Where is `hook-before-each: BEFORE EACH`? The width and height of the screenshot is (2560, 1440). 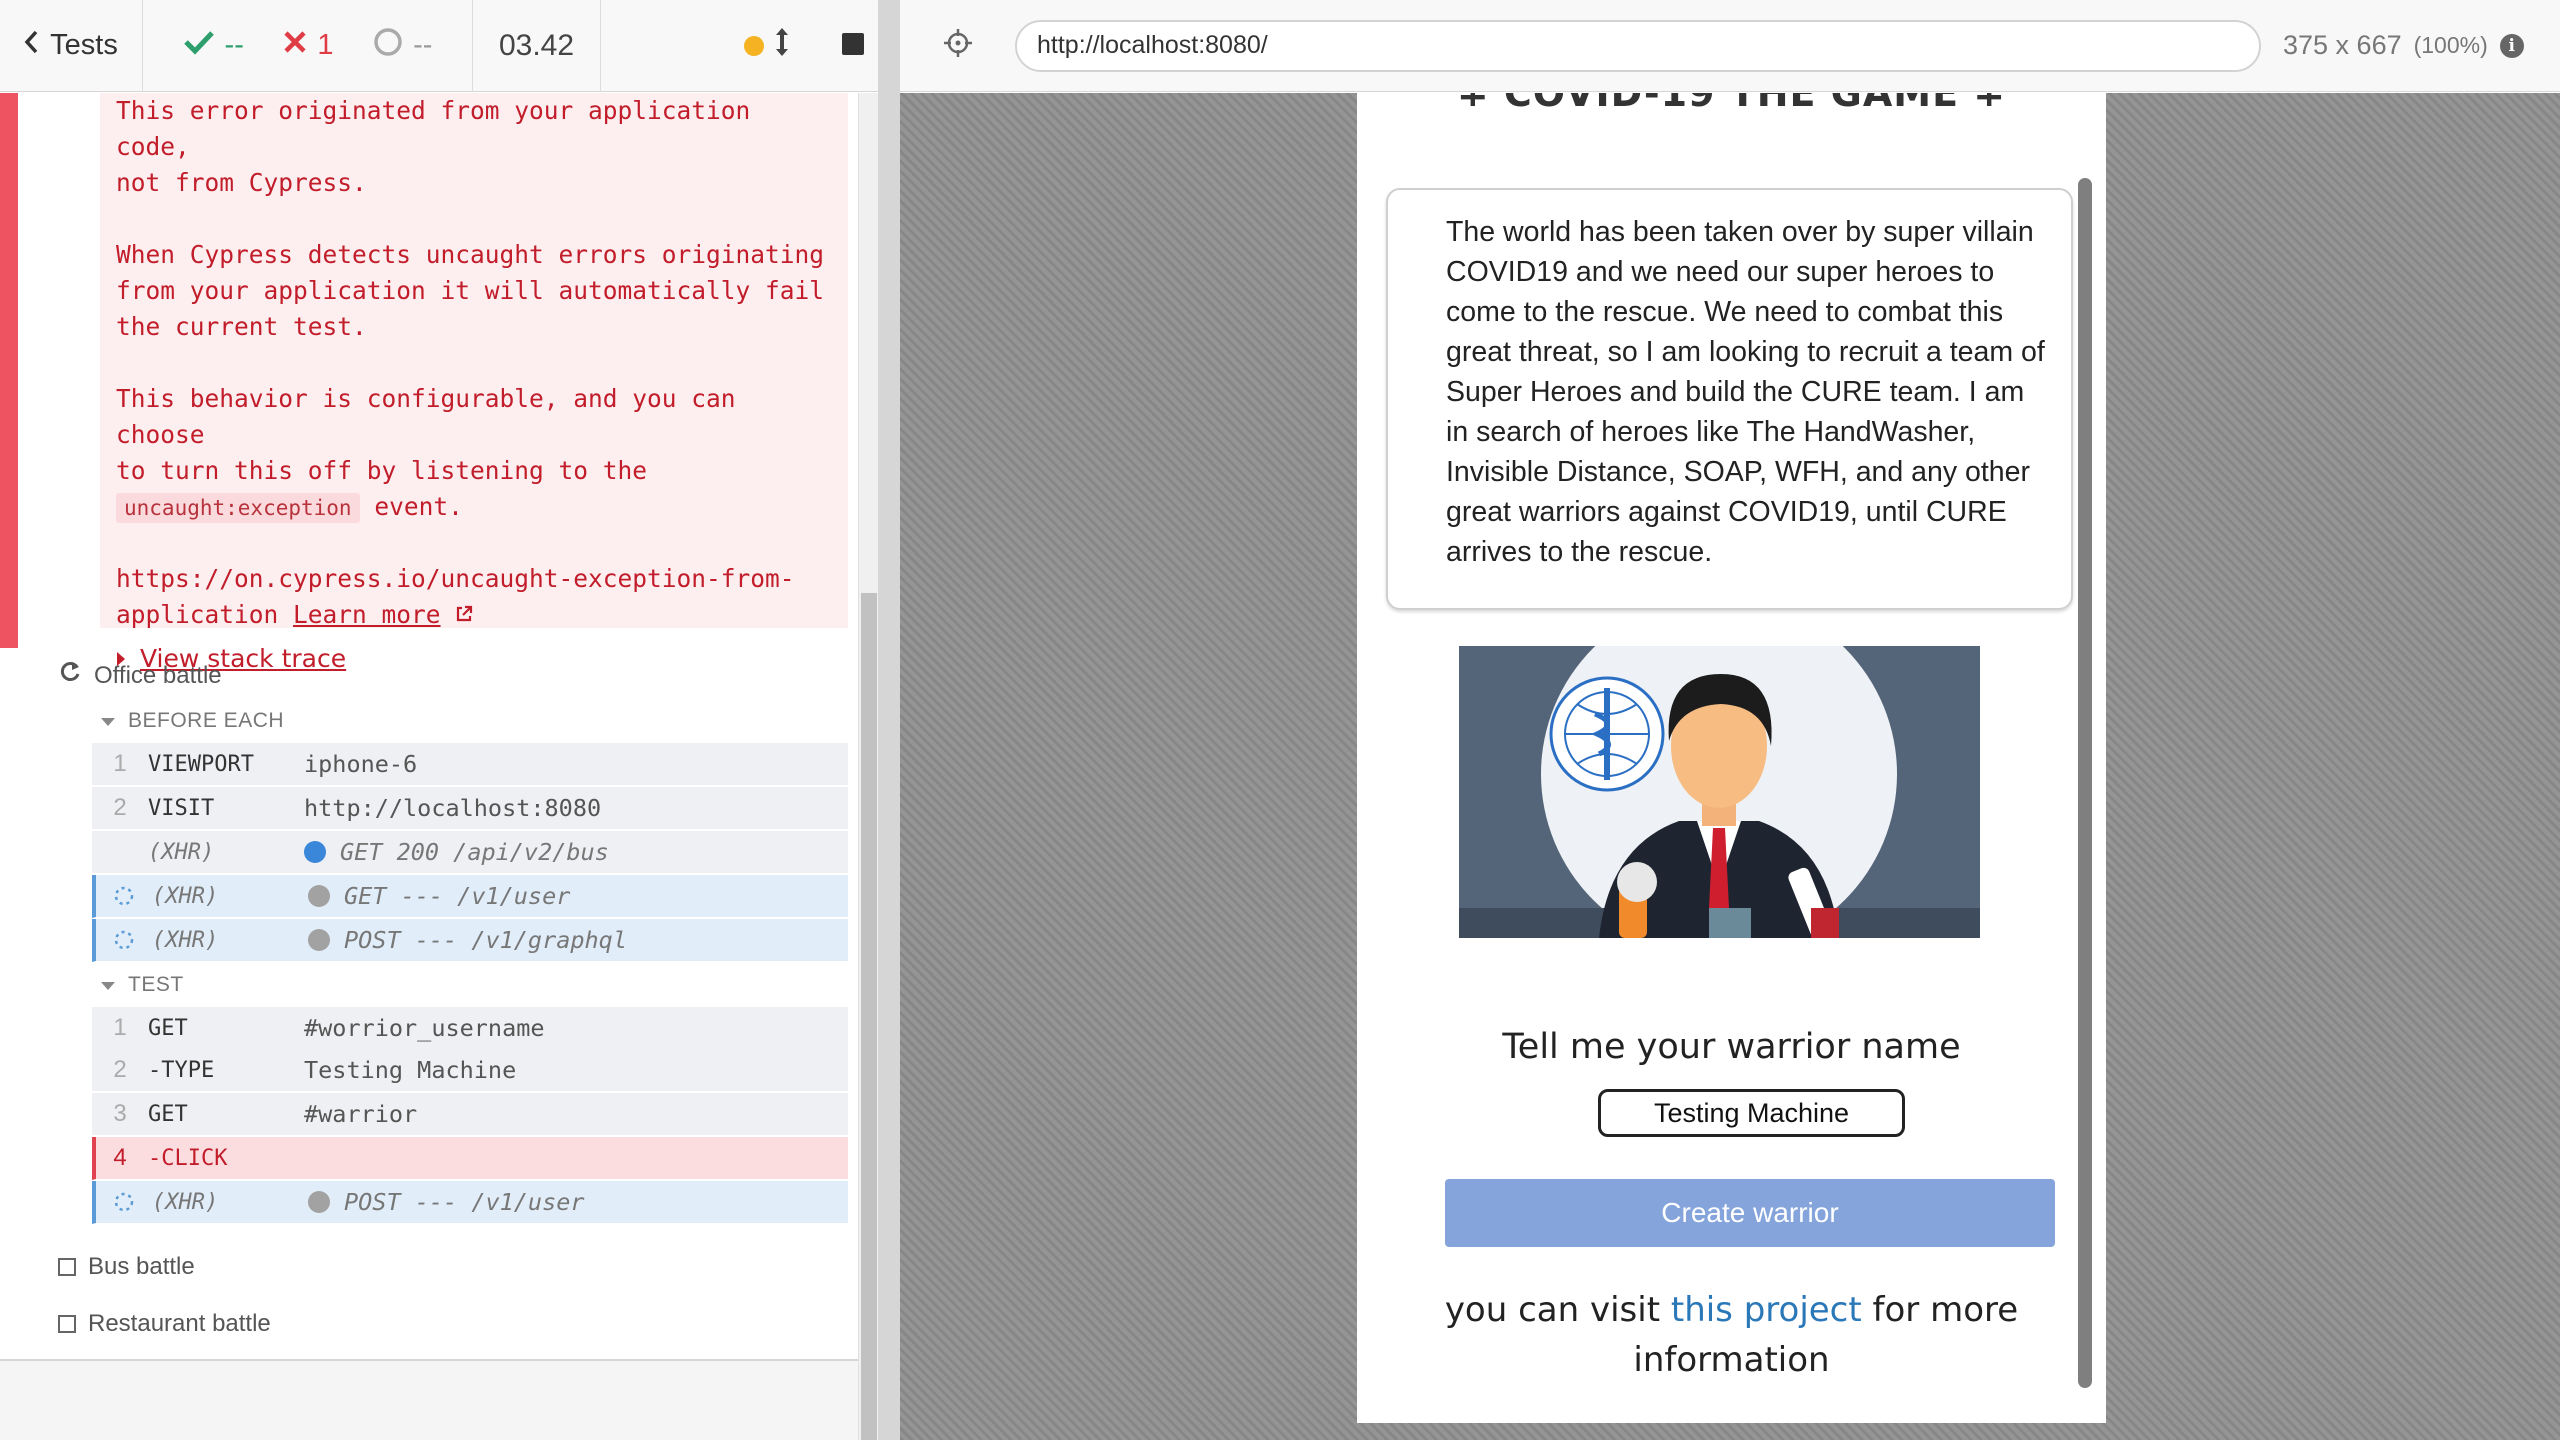 hook-before-each: BEFORE EACH is located at coordinates (192, 721).